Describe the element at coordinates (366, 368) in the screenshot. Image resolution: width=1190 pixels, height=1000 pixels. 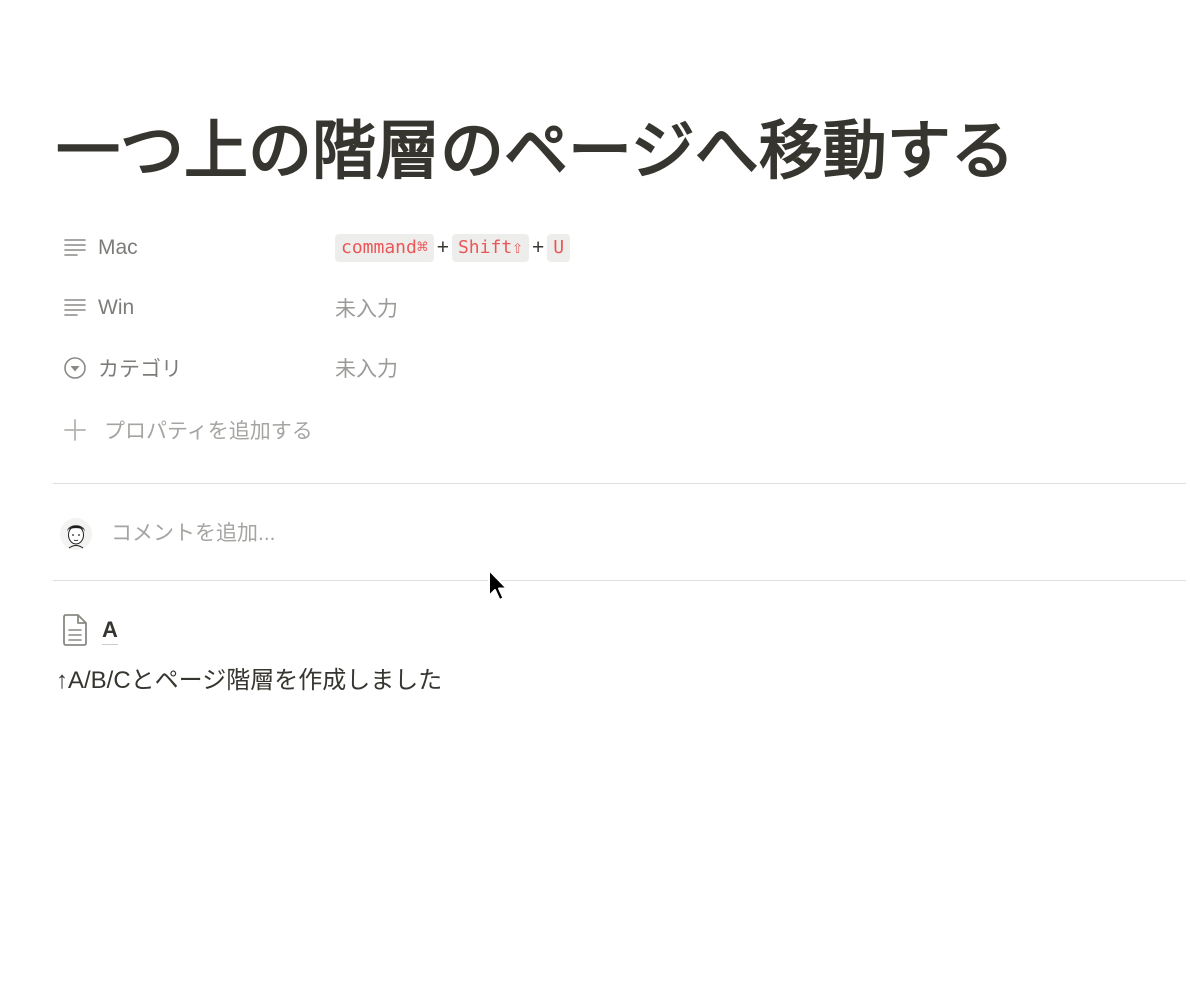
I see `property-value-category: 未入力` at that location.